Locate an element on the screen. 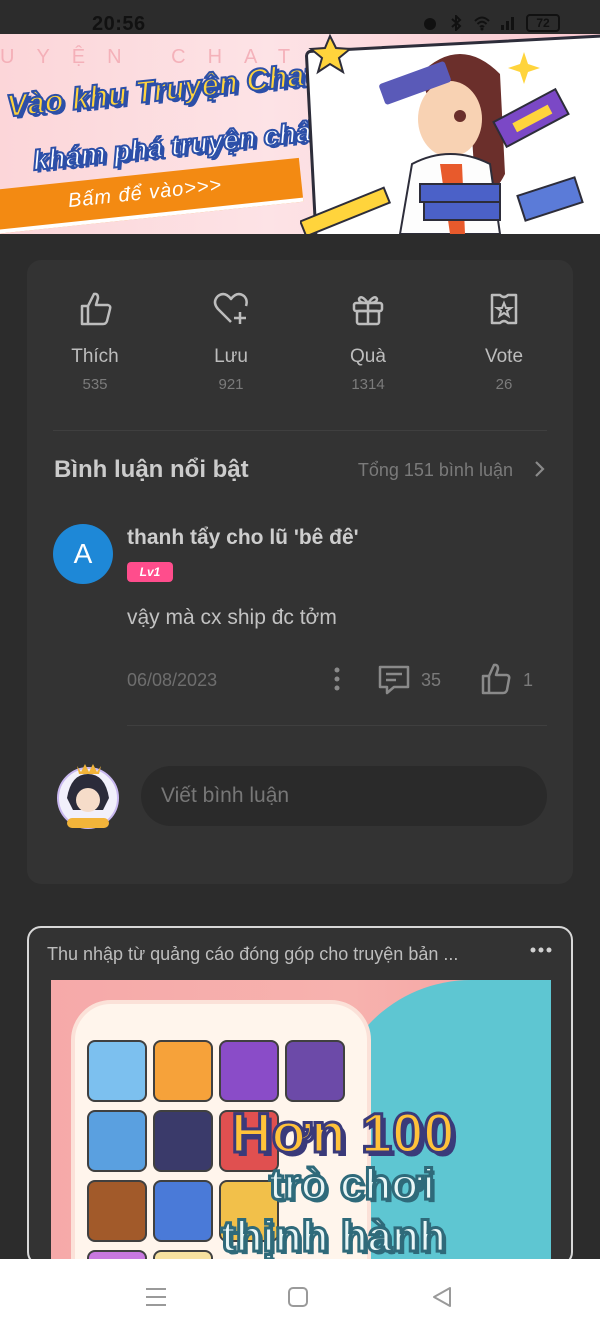  vote-count: 26 is located at coordinates (504, 384).